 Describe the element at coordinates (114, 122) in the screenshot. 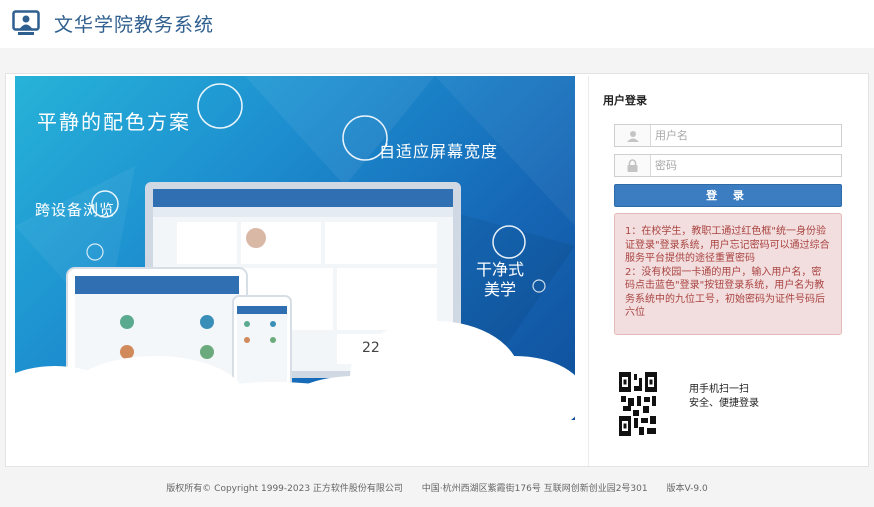

I see `slogan-color-scheme: 平静的配色方案` at that location.